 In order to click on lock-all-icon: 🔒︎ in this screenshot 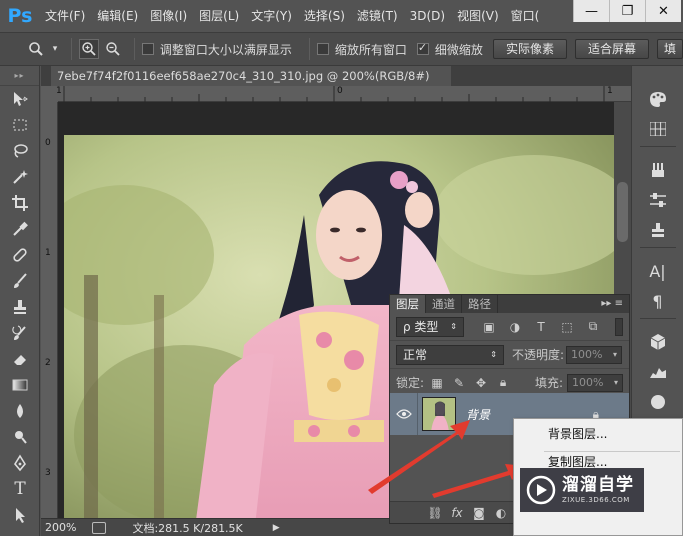, I will do `click(503, 383)`.